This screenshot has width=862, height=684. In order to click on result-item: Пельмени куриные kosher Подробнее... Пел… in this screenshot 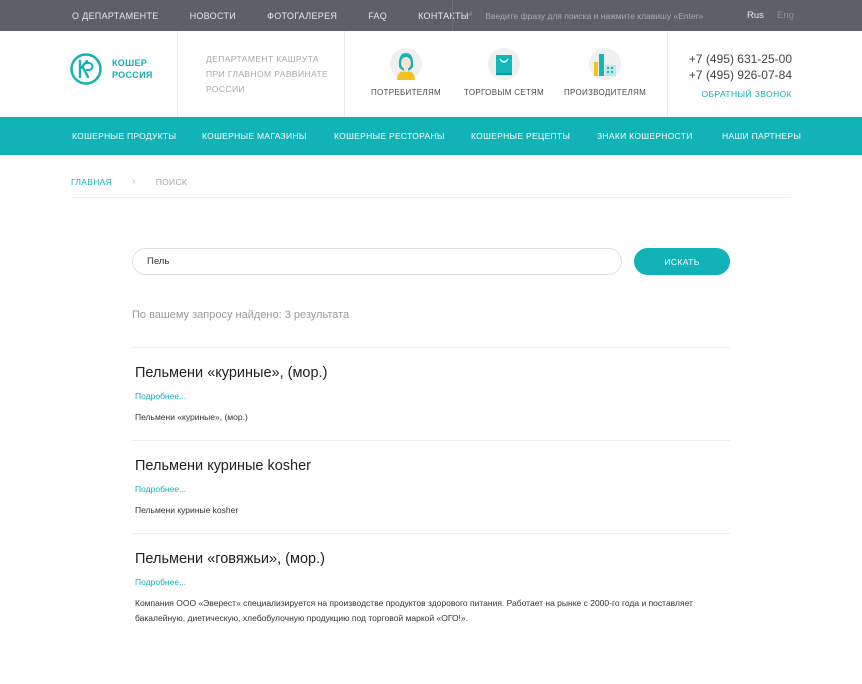, I will do `click(431, 486)`.